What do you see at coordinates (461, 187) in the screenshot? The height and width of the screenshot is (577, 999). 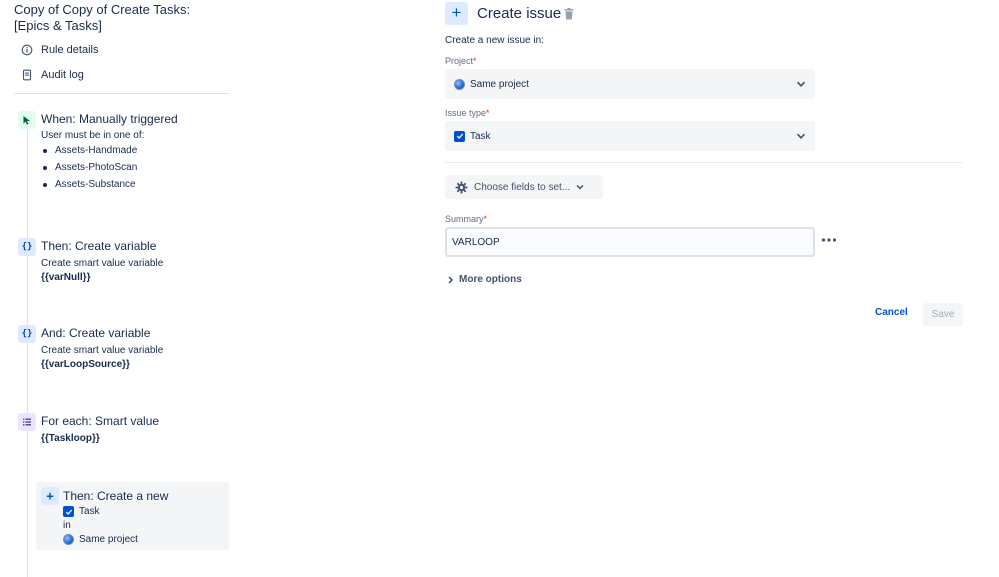 I see `gear-icon` at bounding box center [461, 187].